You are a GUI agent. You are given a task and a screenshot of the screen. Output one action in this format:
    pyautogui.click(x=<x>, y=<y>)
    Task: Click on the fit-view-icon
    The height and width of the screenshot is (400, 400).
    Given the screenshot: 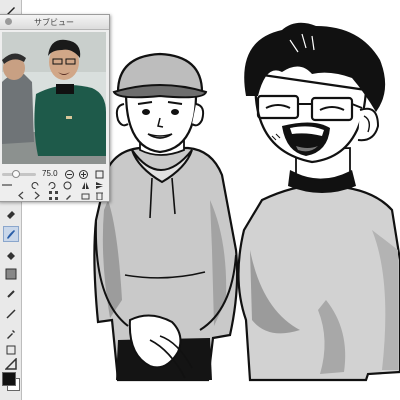 What is the action you would take?
    pyautogui.click(x=99, y=174)
    